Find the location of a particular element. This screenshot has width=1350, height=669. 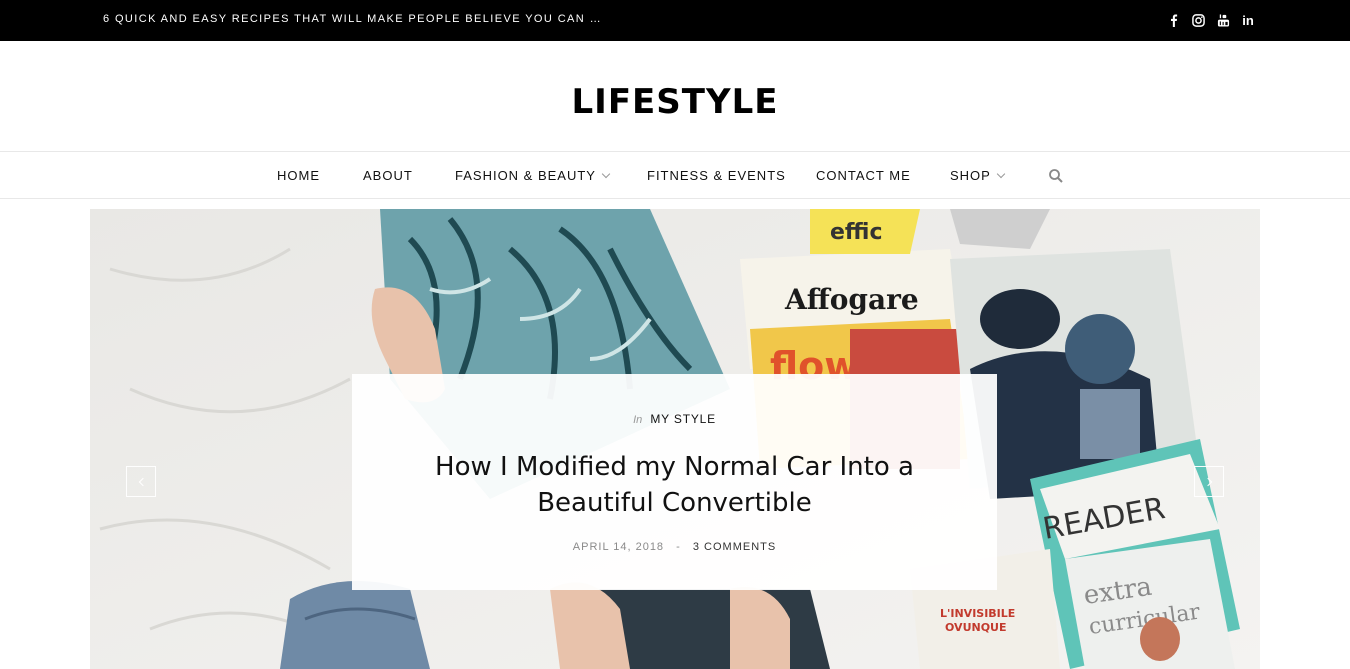

facebook-icon is located at coordinates (1173, 20).